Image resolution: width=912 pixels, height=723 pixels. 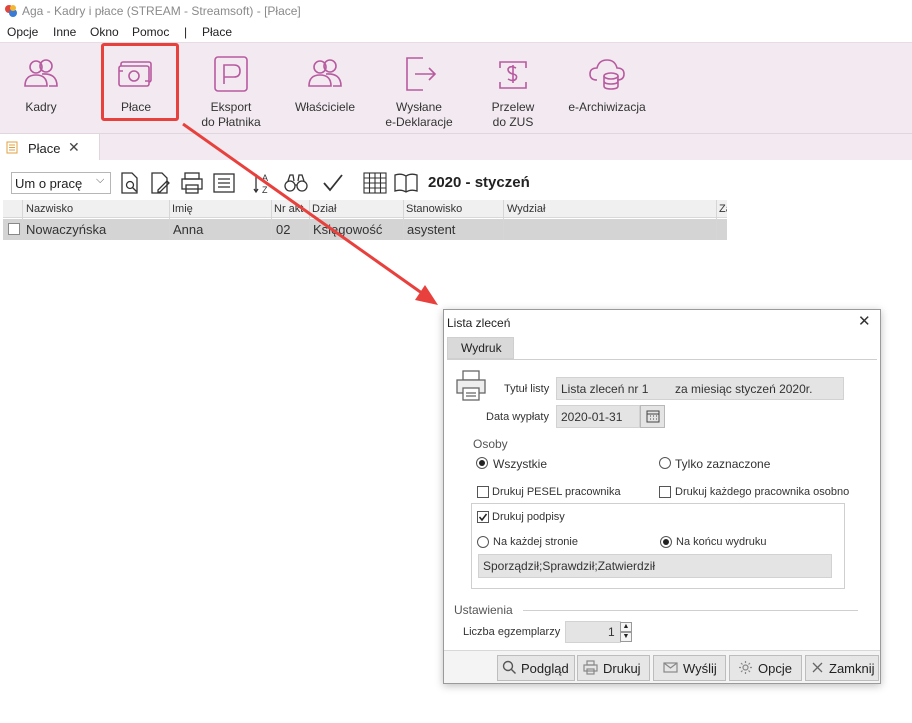 I want to click on ribbon-zus-button: Przelew do ZUS, so click(x=513, y=92).